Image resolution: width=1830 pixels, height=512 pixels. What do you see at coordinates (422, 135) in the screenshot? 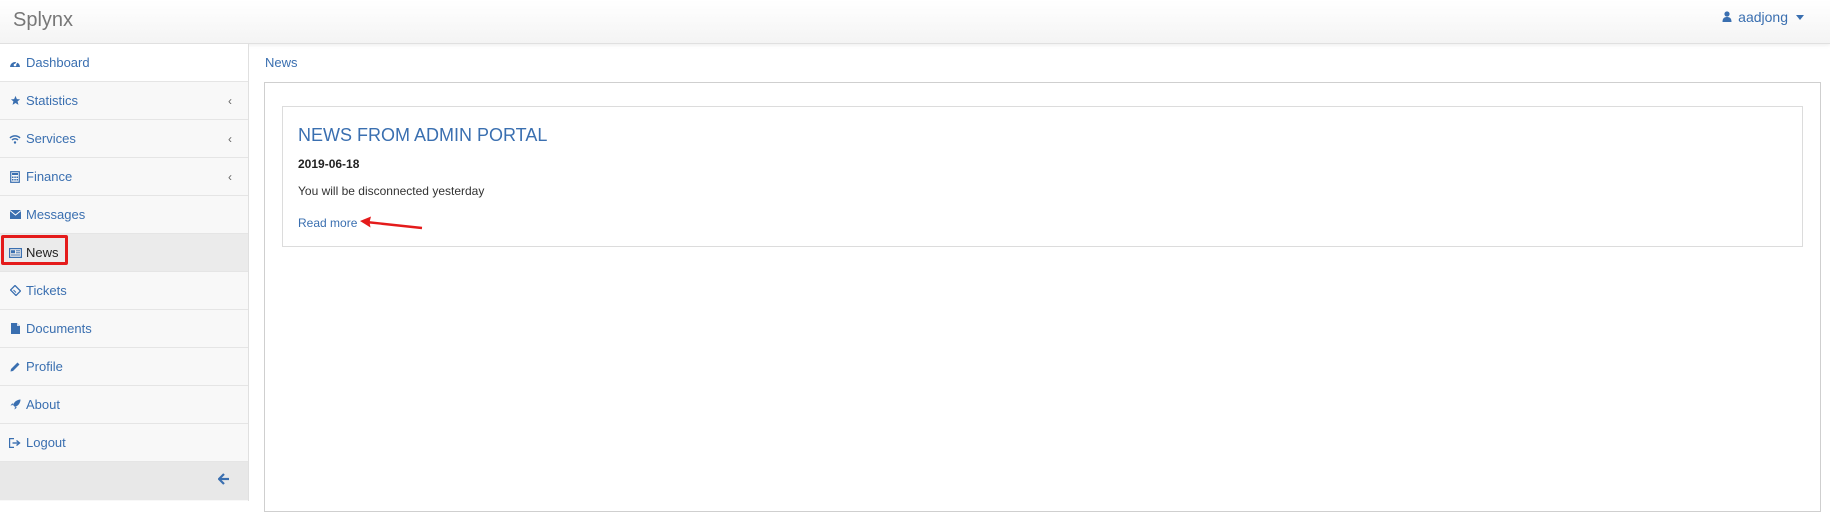
I see `news-title: NEWS FROM ADMIN PORTAL` at bounding box center [422, 135].